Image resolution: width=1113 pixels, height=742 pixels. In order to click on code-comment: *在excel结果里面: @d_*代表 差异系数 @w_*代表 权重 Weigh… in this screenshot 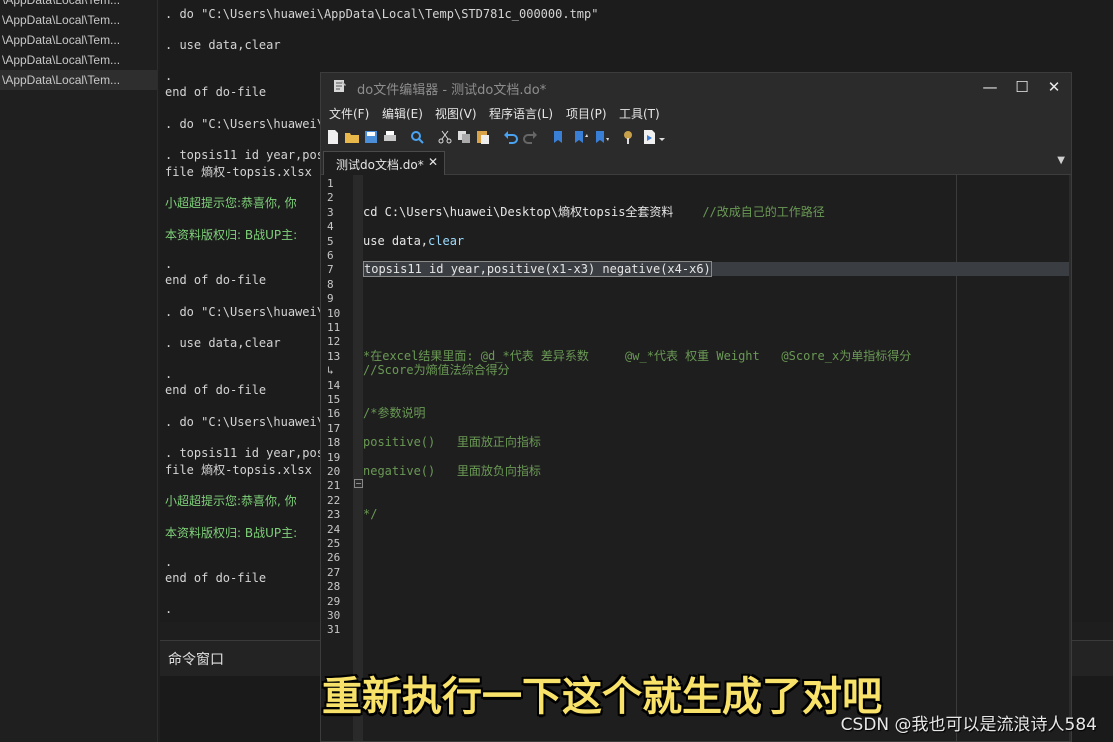, I will do `click(637, 356)`.